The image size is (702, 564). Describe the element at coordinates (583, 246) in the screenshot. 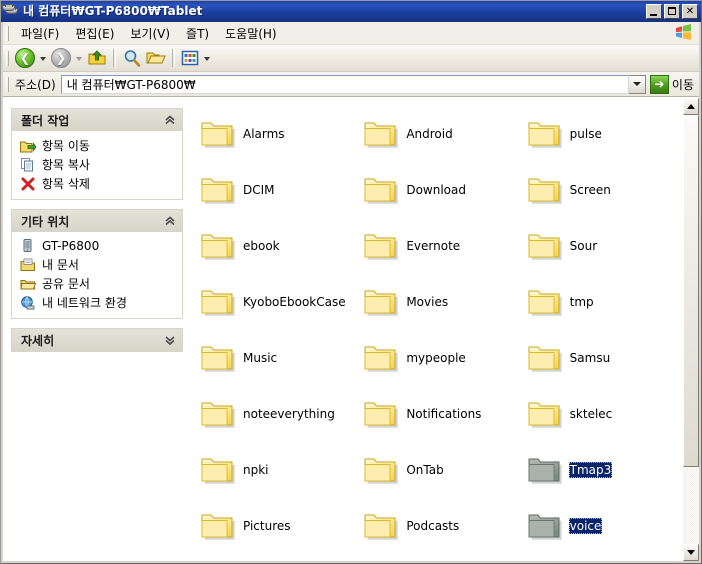

I see `folder-item-label: Sour` at that location.